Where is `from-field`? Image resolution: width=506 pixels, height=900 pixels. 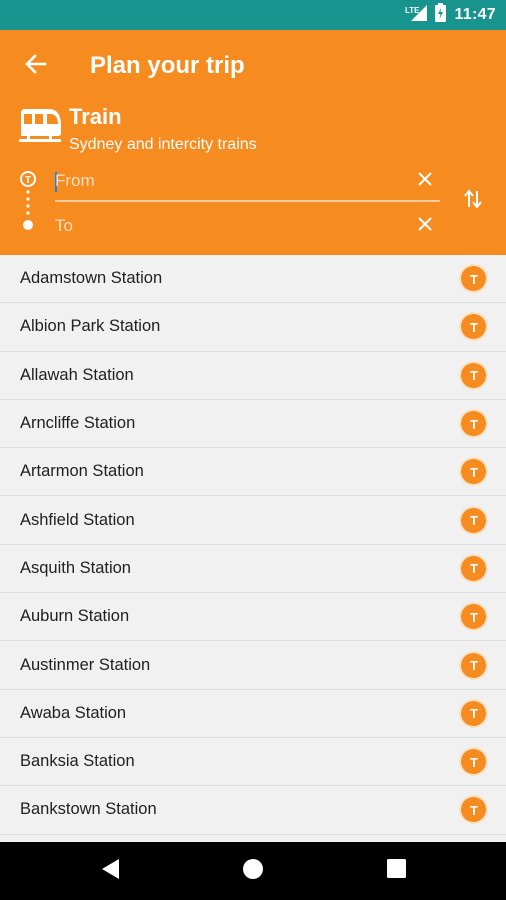 from-field is located at coordinates (247, 182).